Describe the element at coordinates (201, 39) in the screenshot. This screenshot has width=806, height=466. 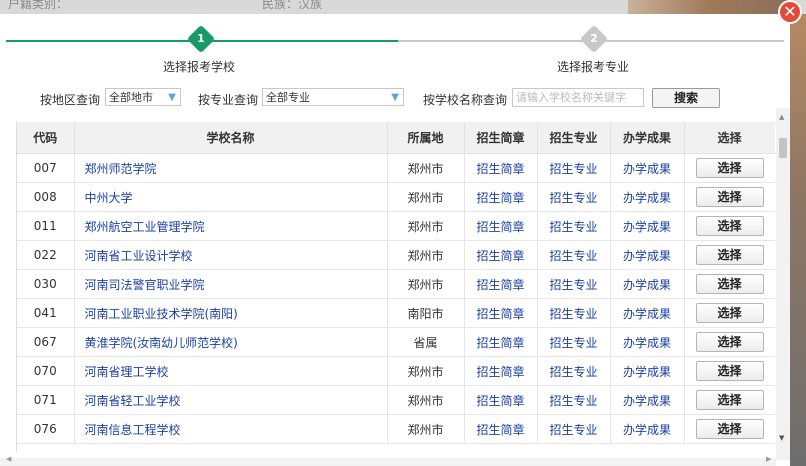
I see `step-1-marker: 1` at that location.